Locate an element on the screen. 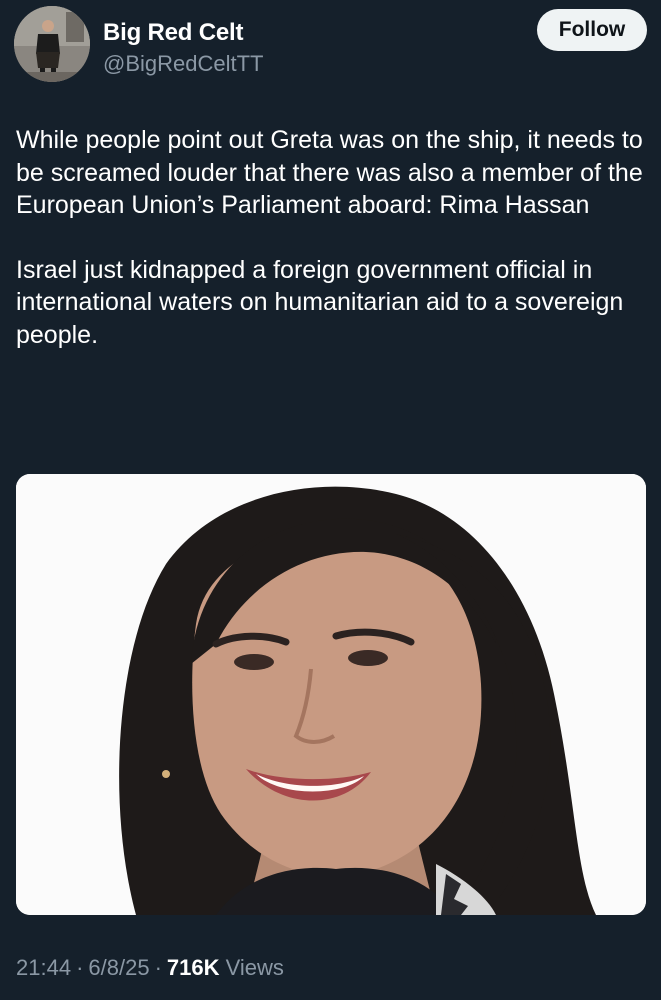  tweet-date: 6/8/25 is located at coordinates (118, 967).